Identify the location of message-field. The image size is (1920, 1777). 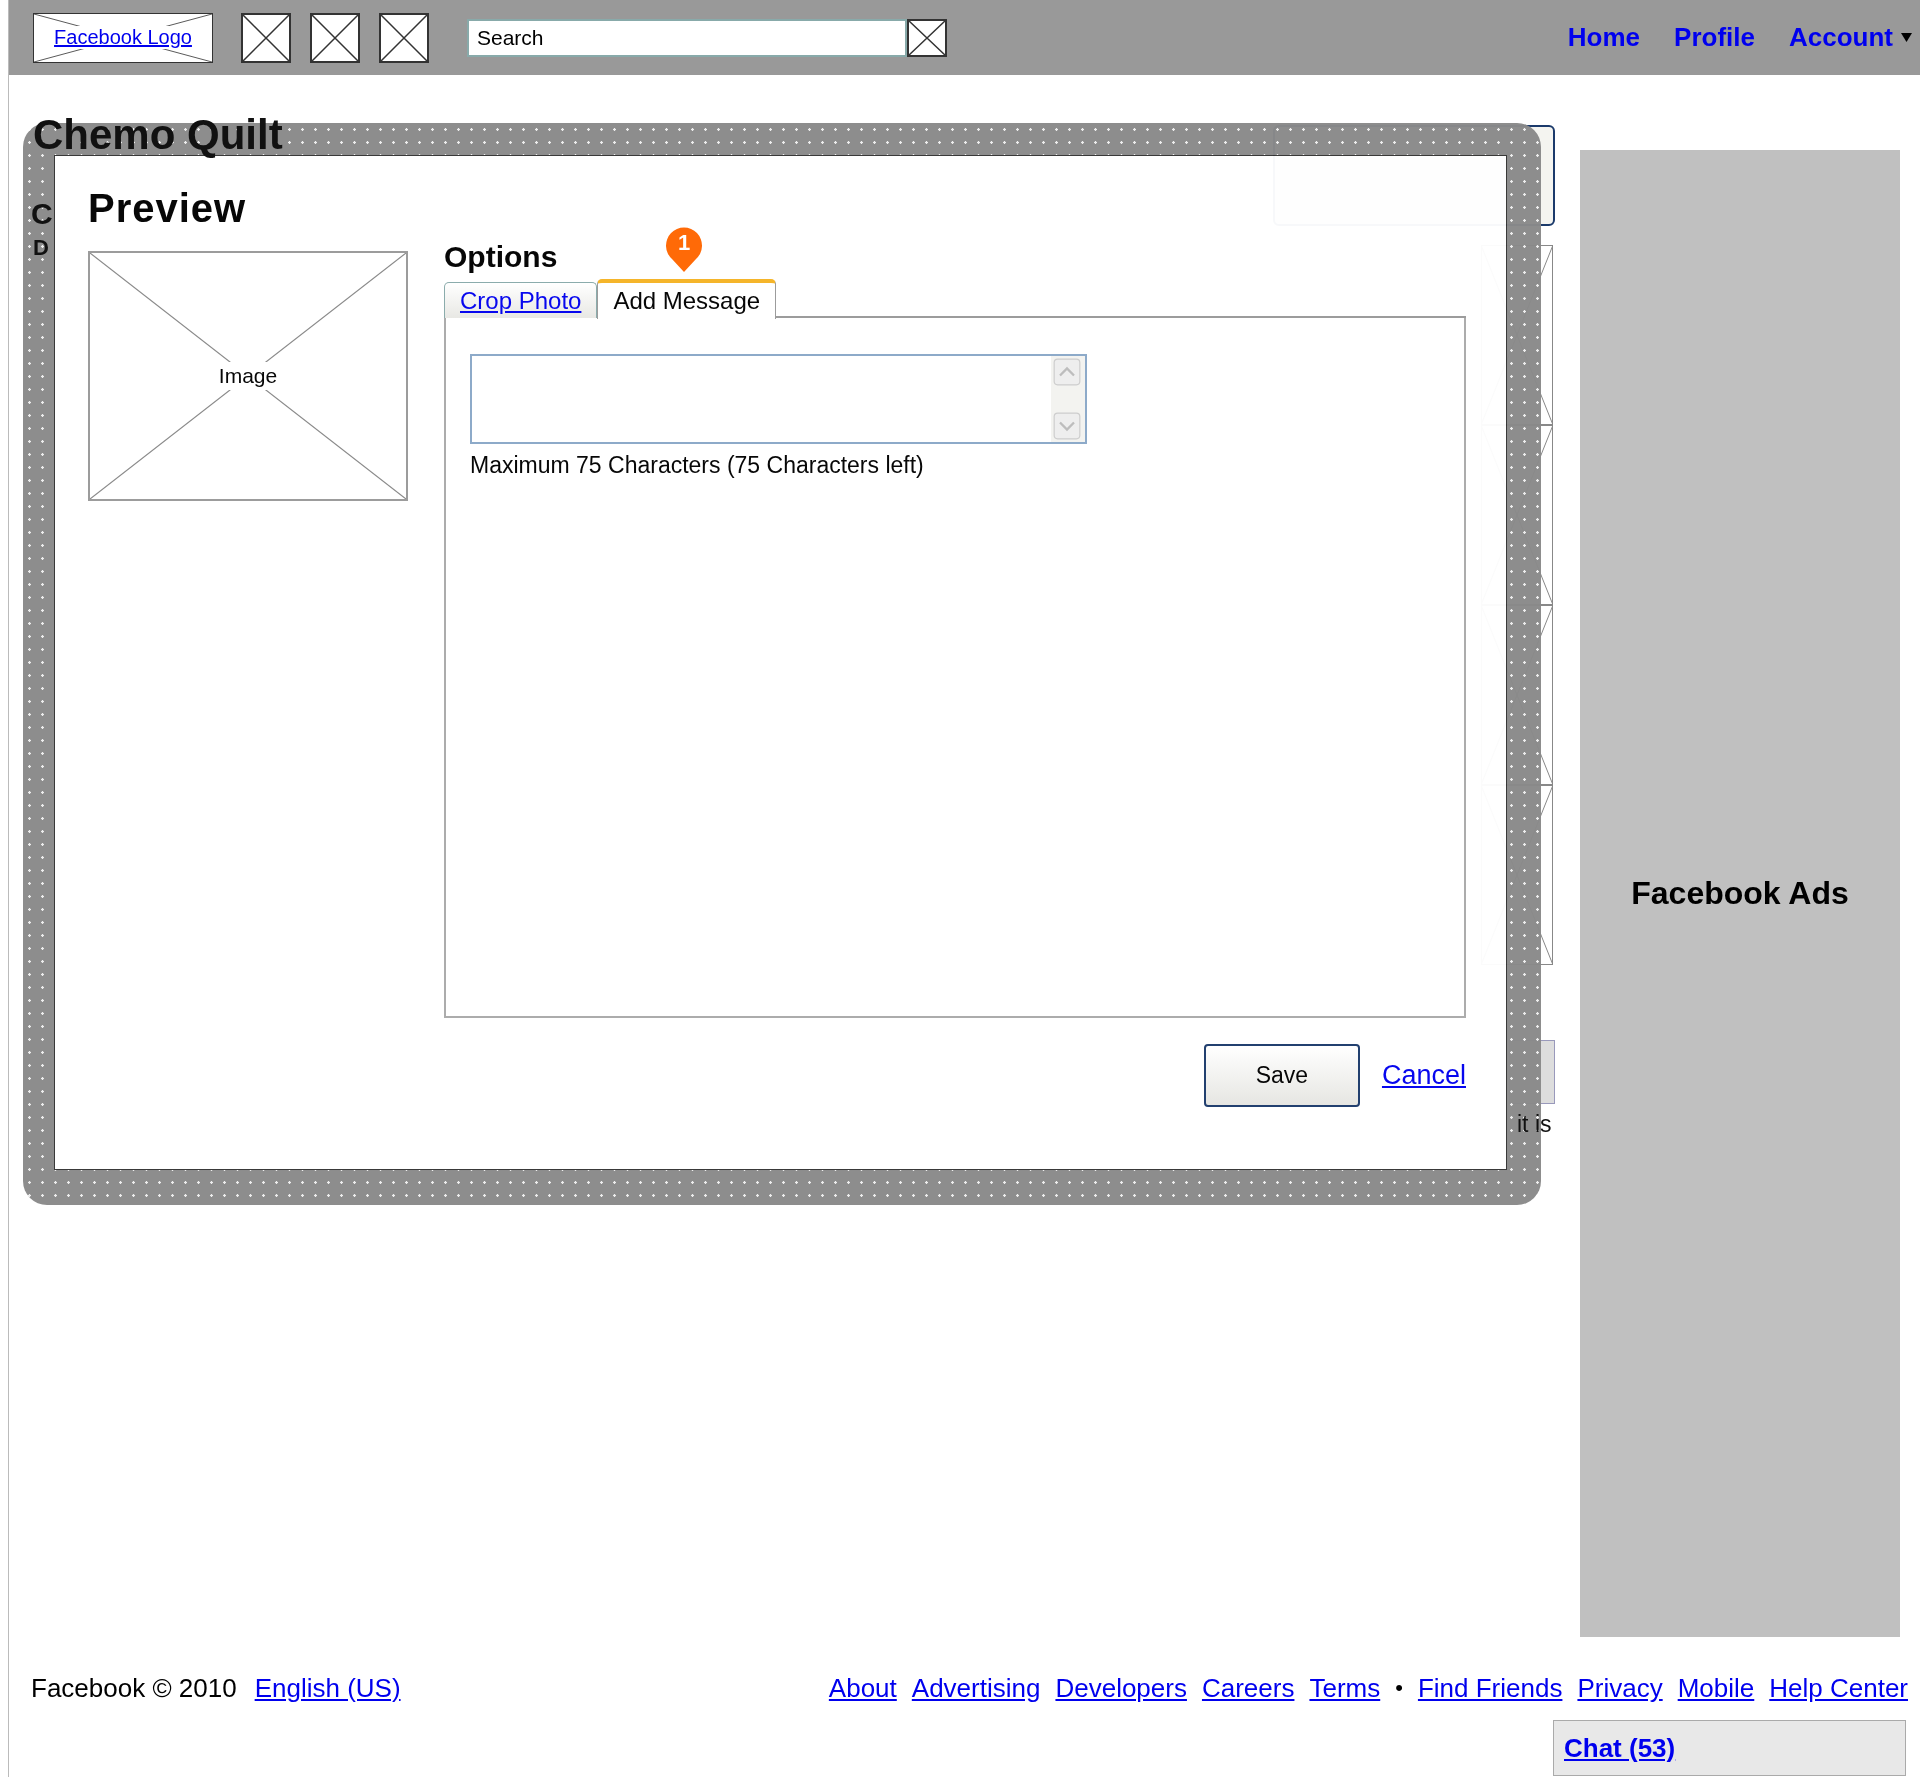
(778, 399).